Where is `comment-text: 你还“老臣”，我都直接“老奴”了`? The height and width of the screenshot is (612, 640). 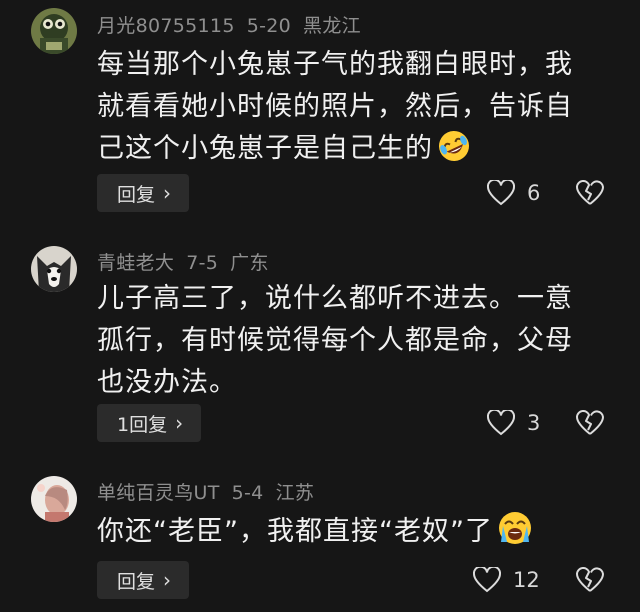
comment-text: 你还“老臣”，我都直接“老奴”了 is located at coordinates (352, 534).